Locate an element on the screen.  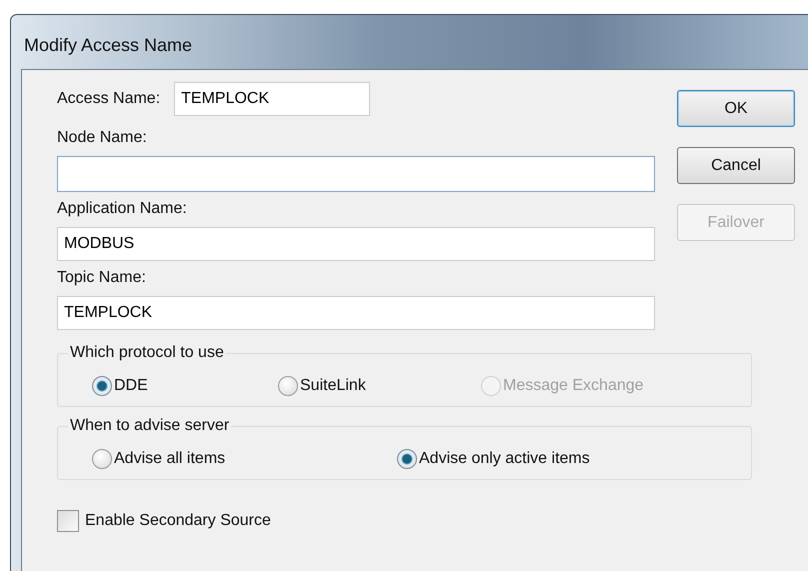
checkbox-label: Enable Secondary Source is located at coordinates (178, 521).